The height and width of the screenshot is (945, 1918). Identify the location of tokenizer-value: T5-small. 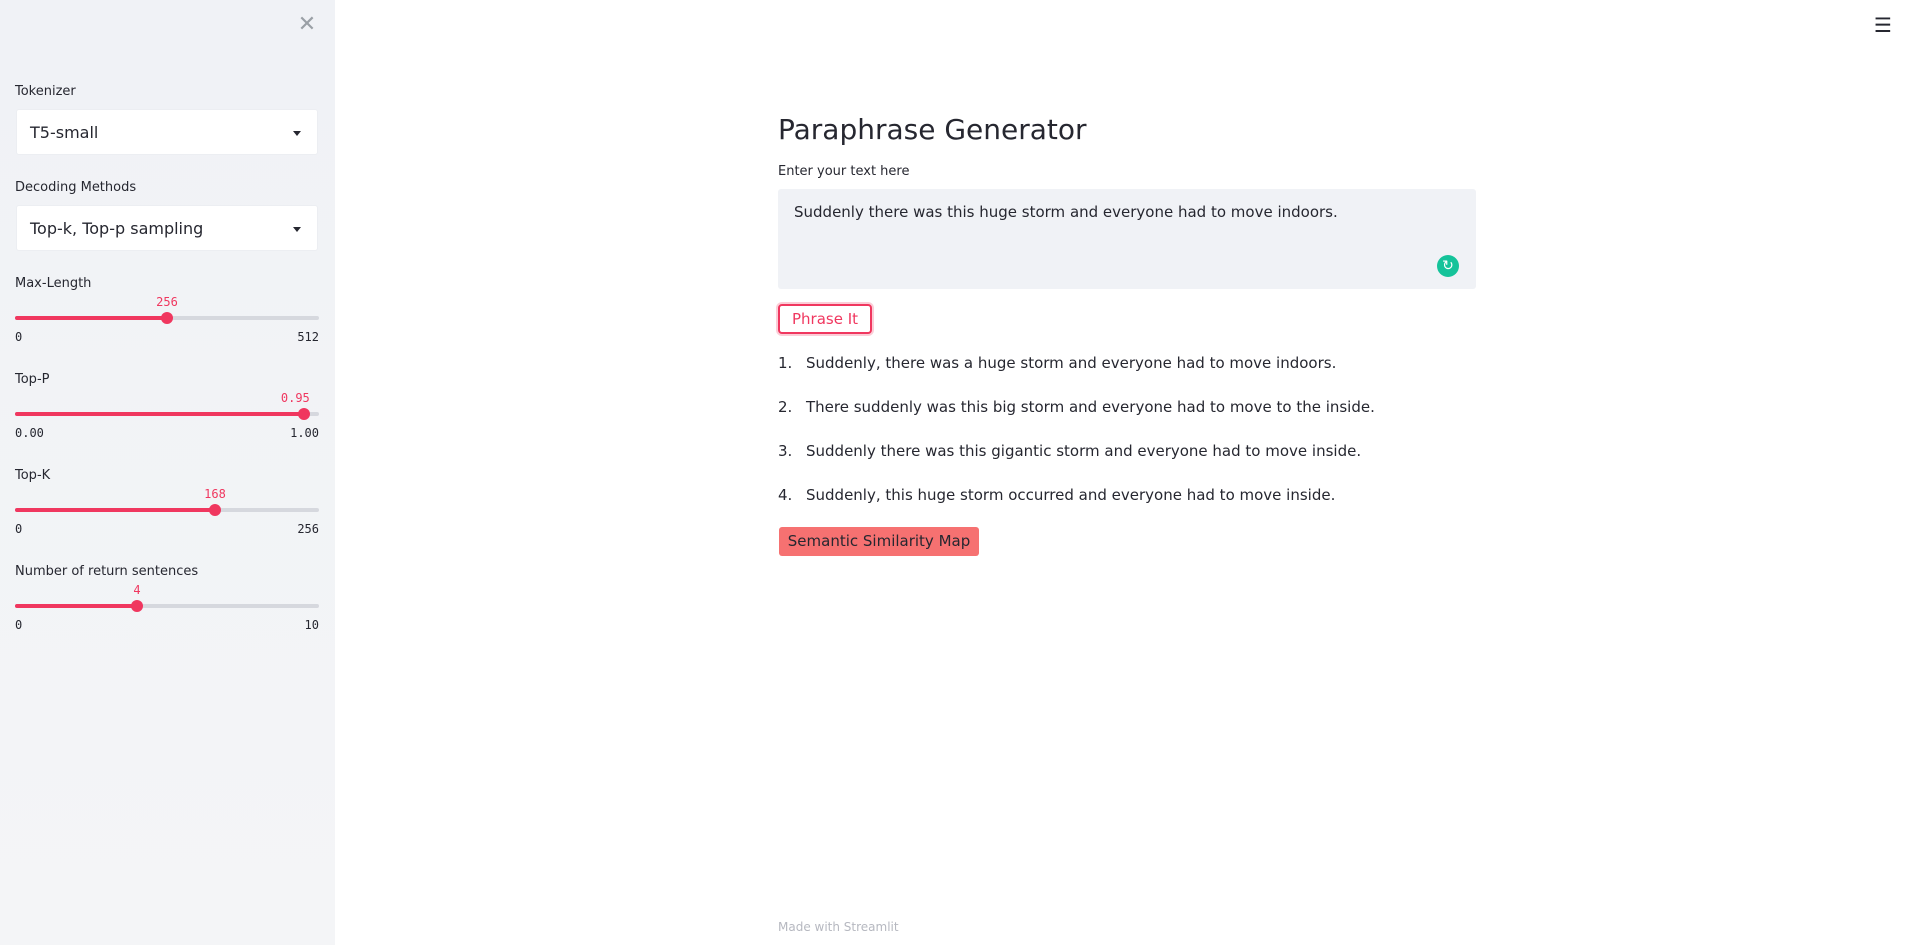
(64, 132).